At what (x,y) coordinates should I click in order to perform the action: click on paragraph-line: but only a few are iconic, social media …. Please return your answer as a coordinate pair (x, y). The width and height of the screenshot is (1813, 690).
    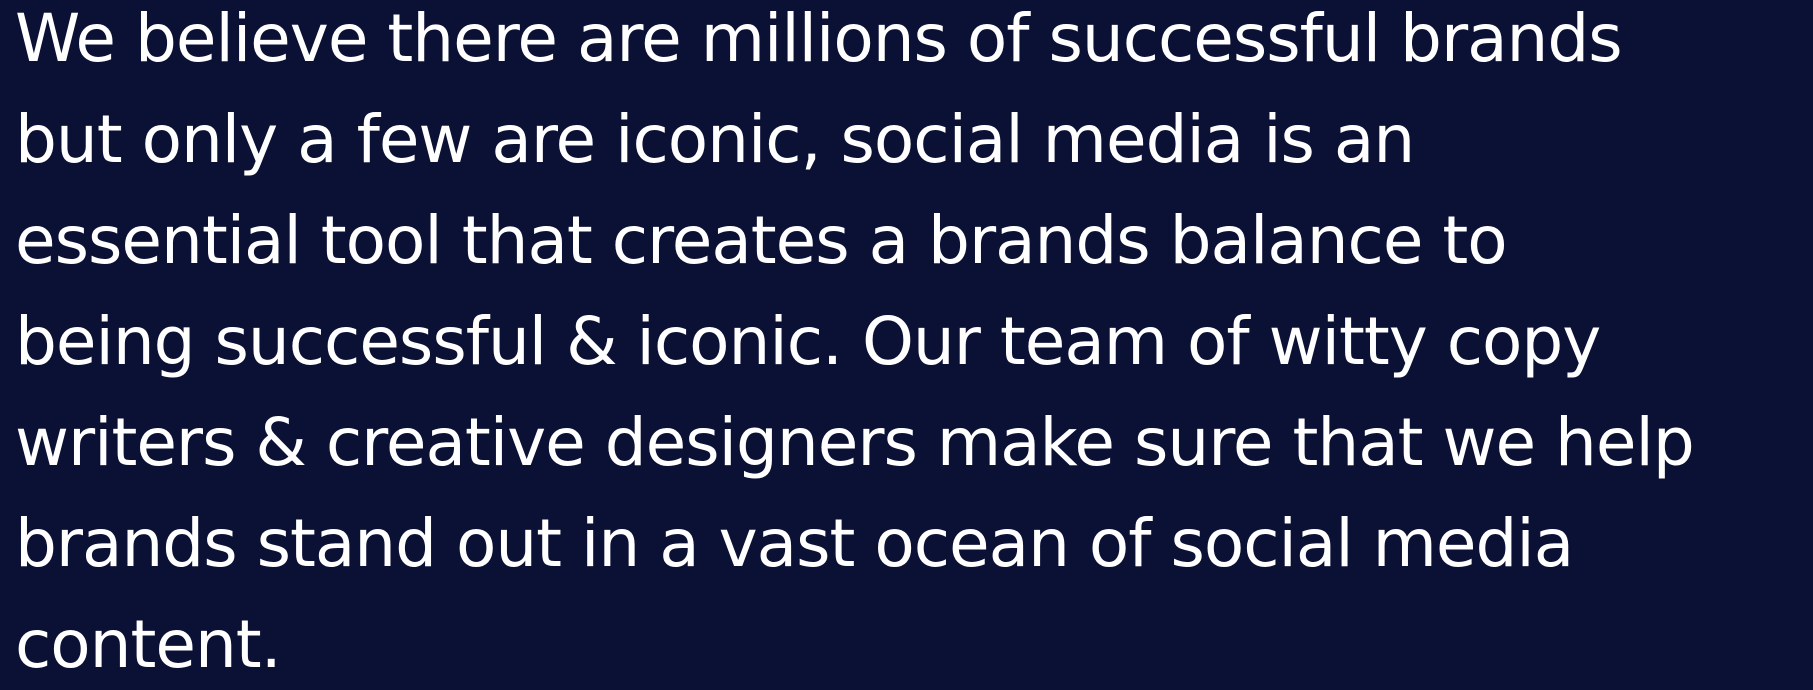
    Looking at the image, I should click on (715, 139).